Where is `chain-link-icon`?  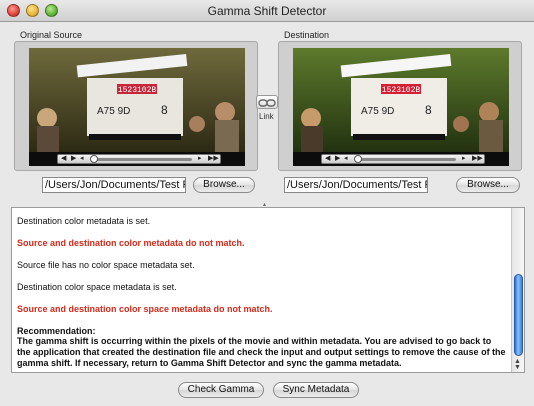 chain-link-icon is located at coordinates (267, 103).